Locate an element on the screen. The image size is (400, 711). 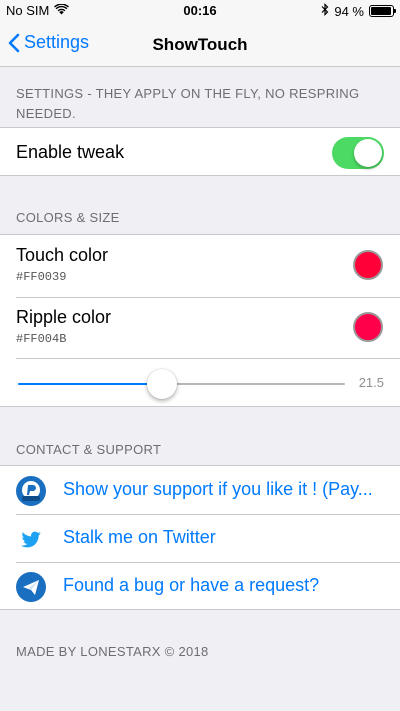
footer-credit: MADE BY LONESTARX © 2018 is located at coordinates (112, 651).